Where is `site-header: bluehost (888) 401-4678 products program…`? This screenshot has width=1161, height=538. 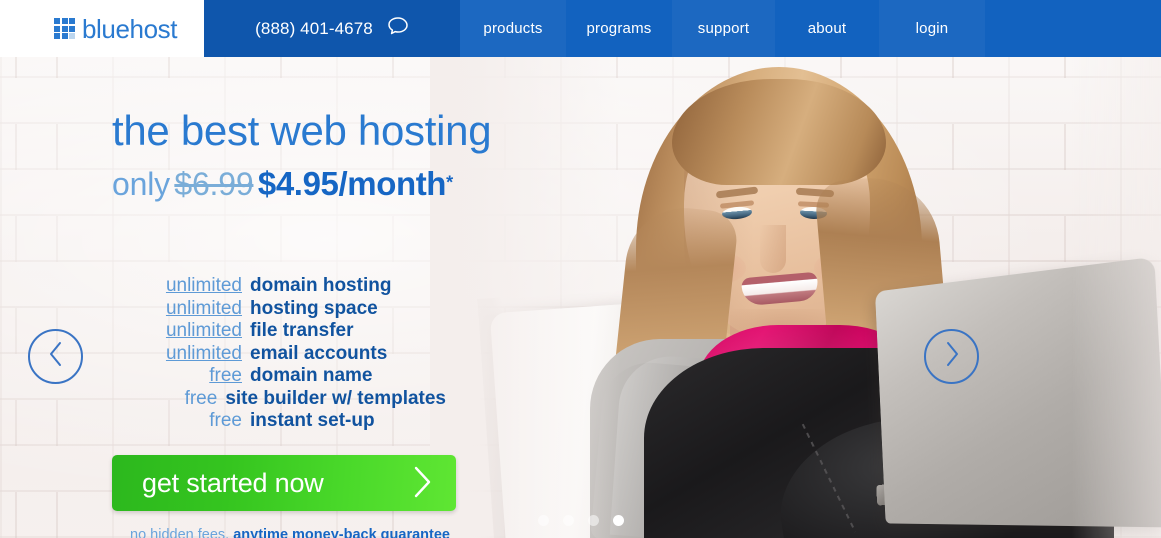
site-header: bluehost (888) 401-4678 products program… is located at coordinates (580, 28).